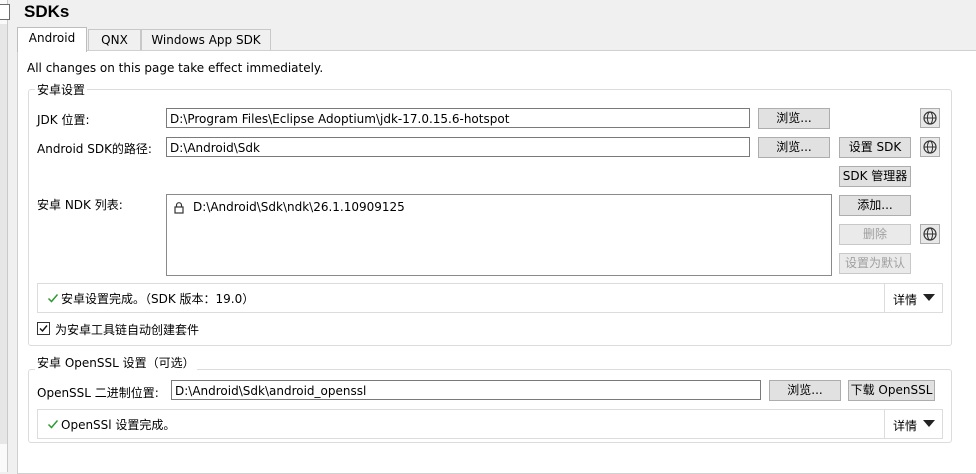  I want to click on left-navigation-pane, so click(5, 236).